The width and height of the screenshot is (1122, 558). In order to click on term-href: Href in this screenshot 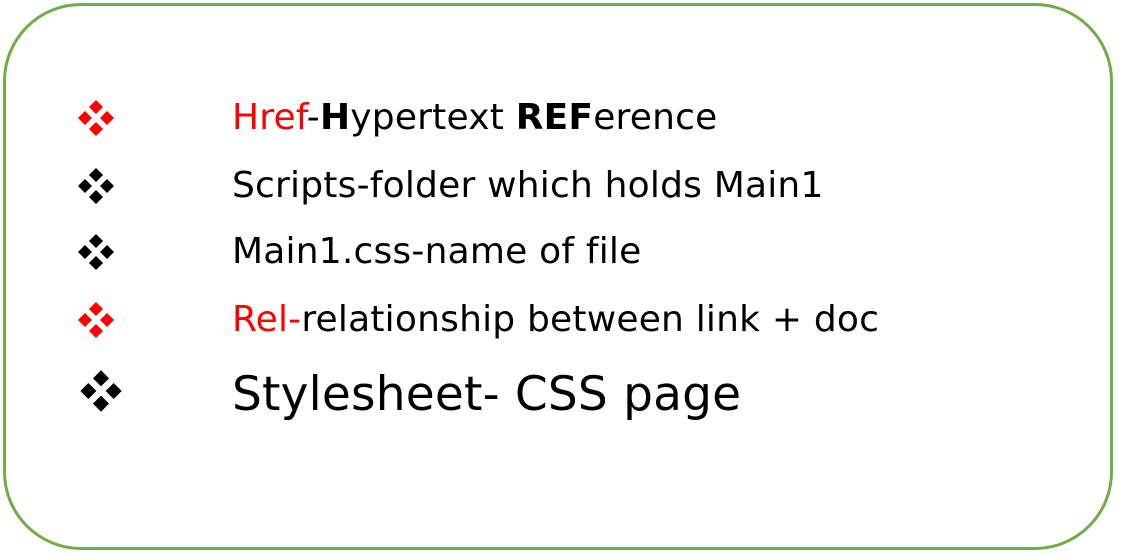, I will do `click(269, 117)`.